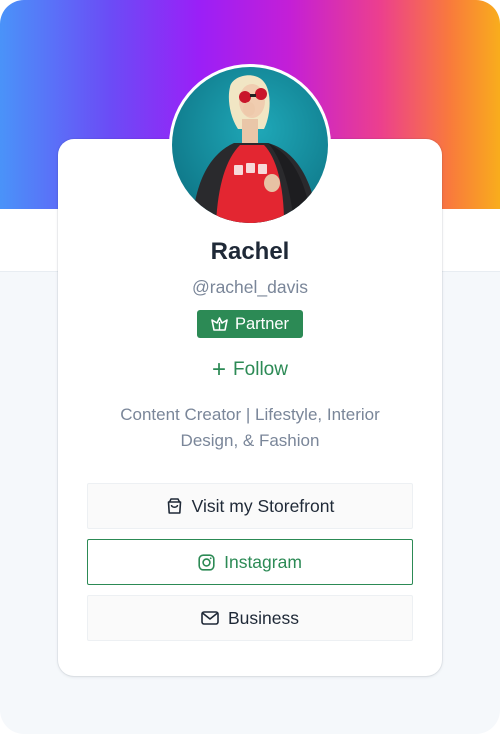  Describe the element at coordinates (262, 323) in the screenshot. I see `partner-badge-label: Partner` at that location.